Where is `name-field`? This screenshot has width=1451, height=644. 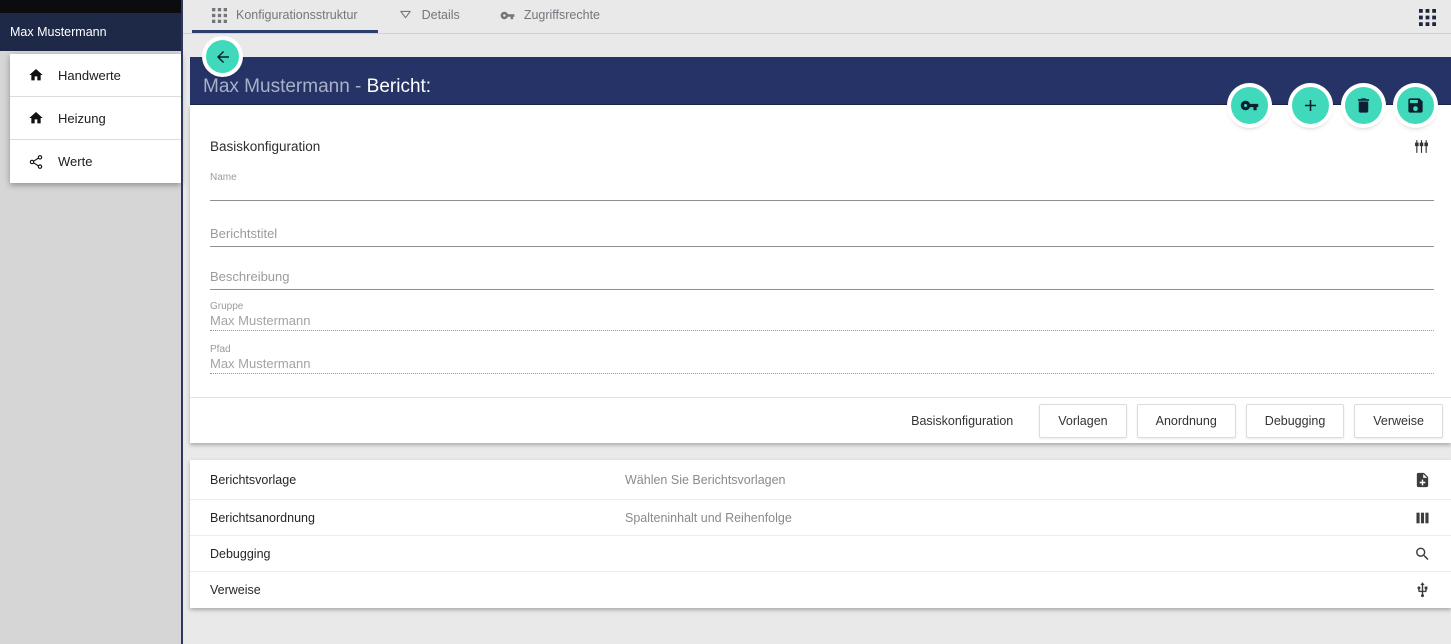 name-field is located at coordinates (822, 200).